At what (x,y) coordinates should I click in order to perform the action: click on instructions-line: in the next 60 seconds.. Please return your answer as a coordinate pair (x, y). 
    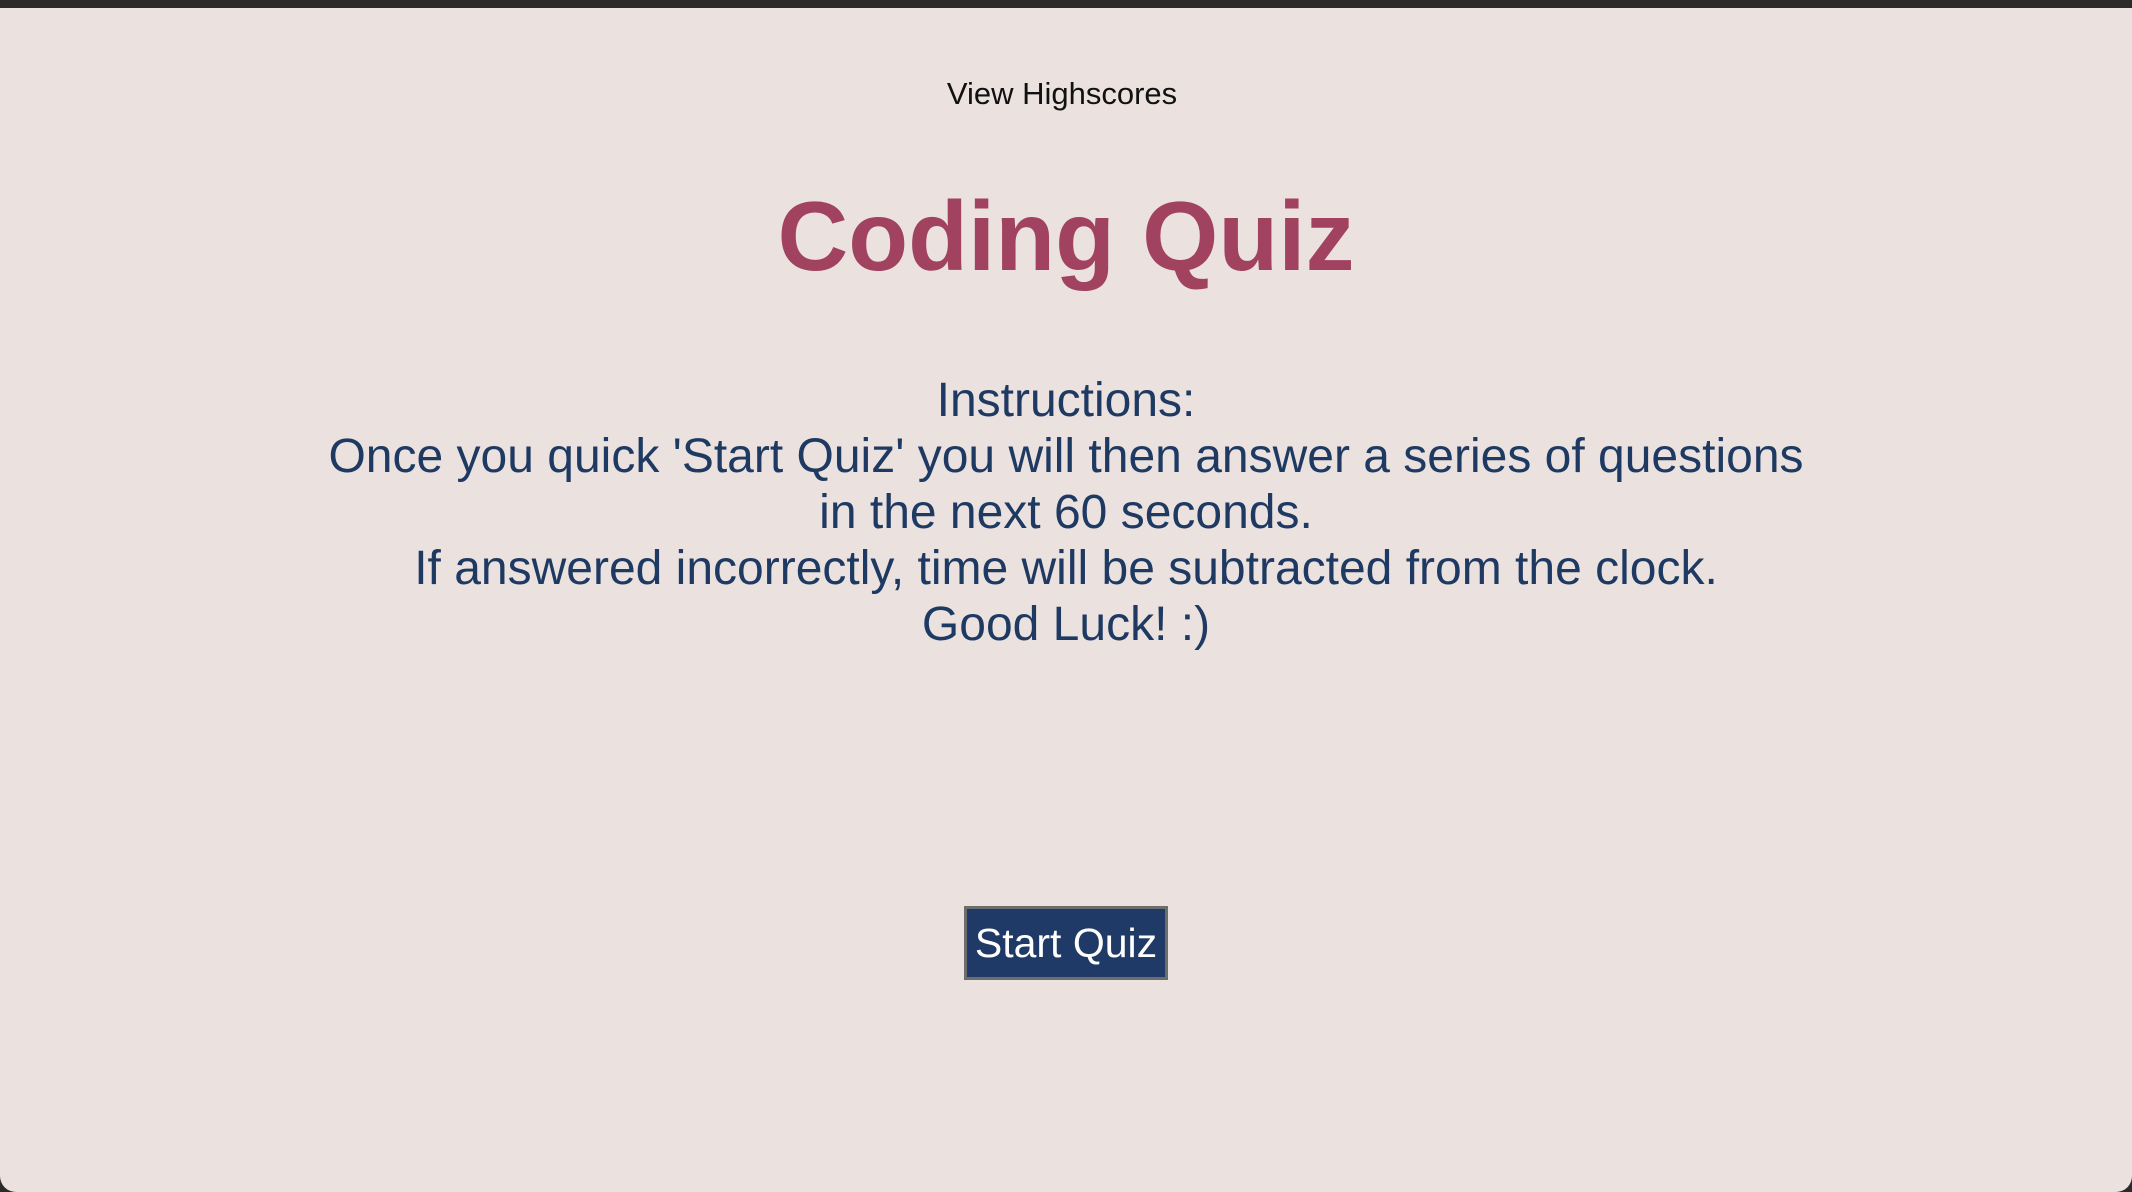
    Looking at the image, I should click on (1066, 512).